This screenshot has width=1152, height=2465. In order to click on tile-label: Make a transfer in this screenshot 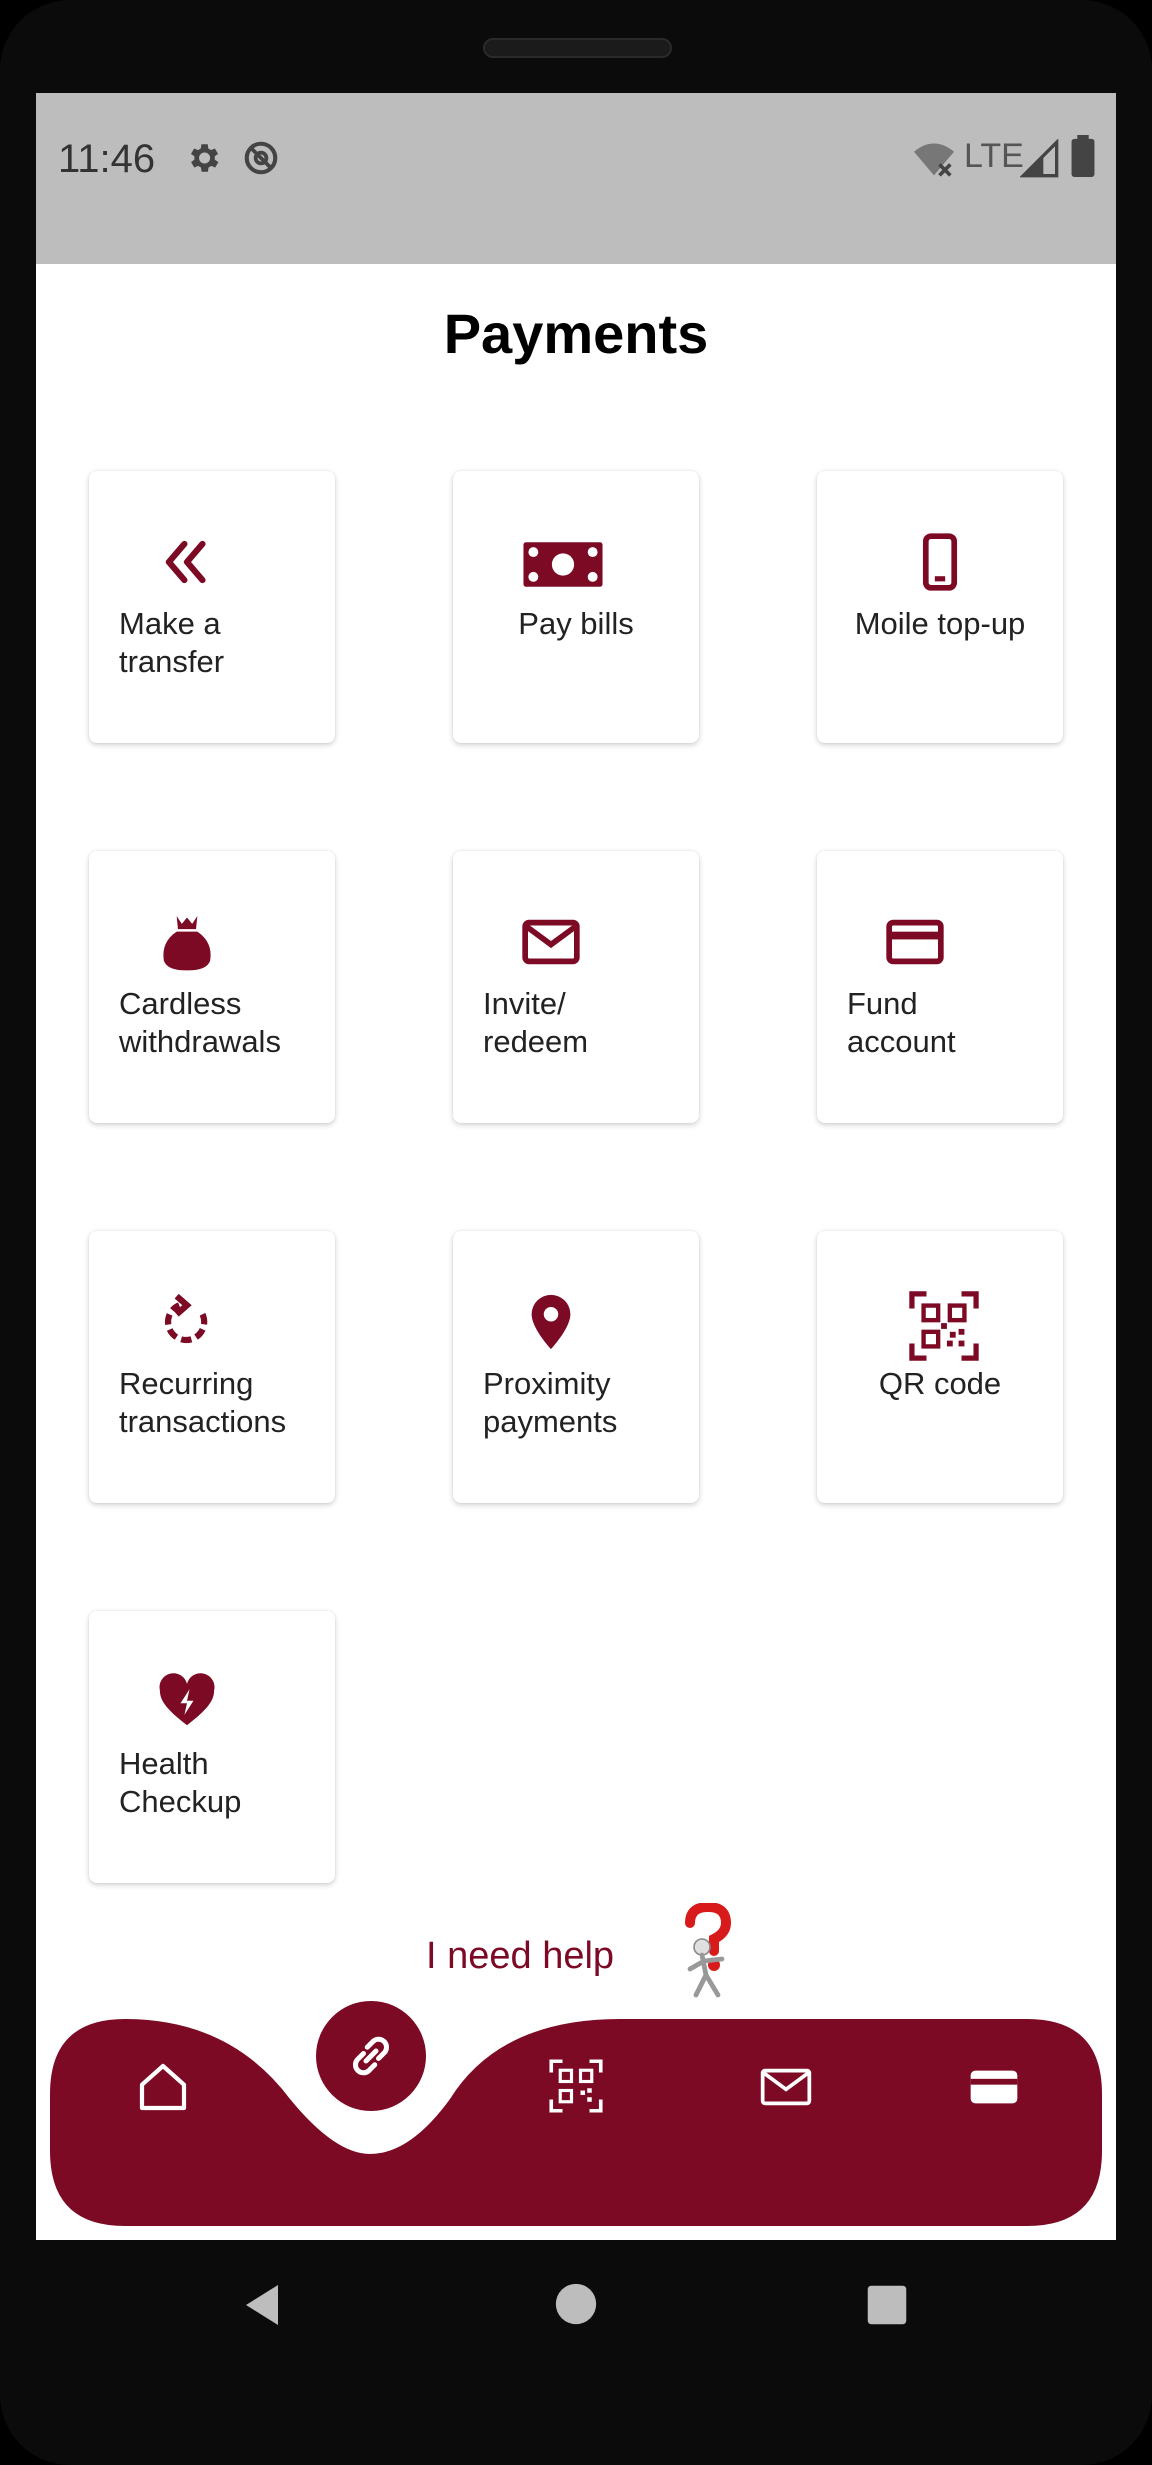, I will do `click(172, 642)`.